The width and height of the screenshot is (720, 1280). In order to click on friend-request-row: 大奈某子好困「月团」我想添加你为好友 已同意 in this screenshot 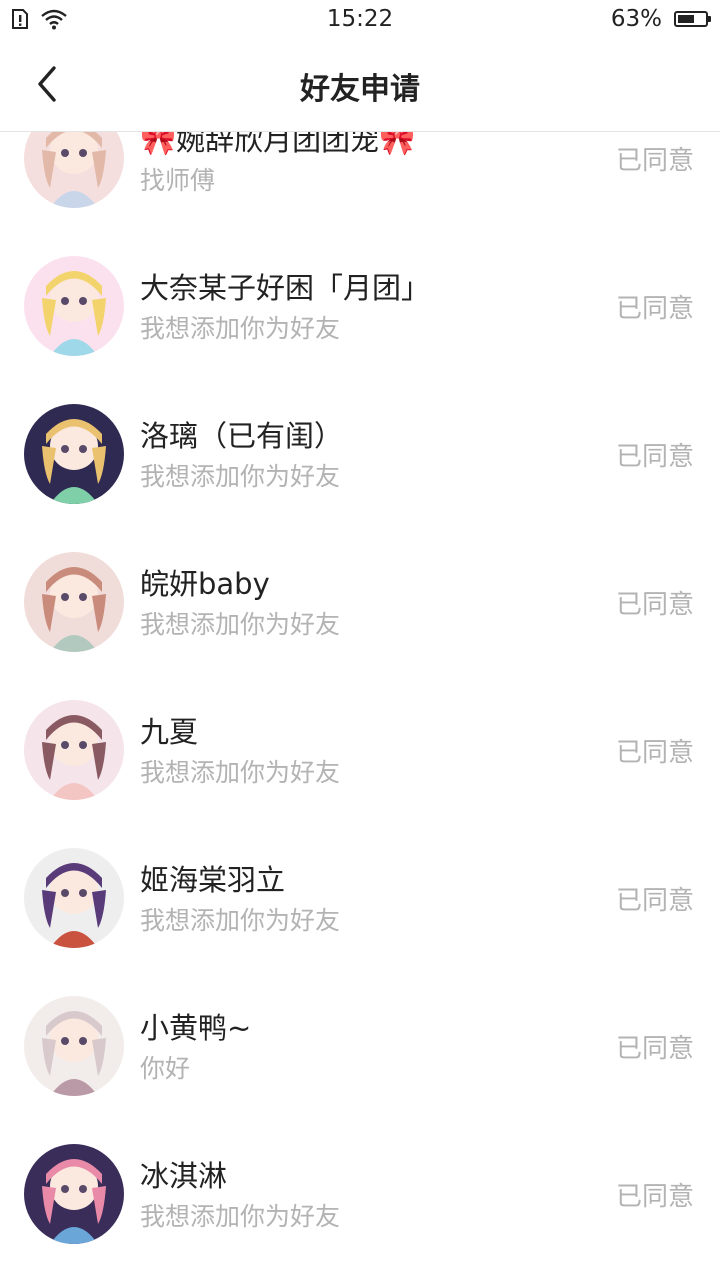, I will do `click(360, 306)`.